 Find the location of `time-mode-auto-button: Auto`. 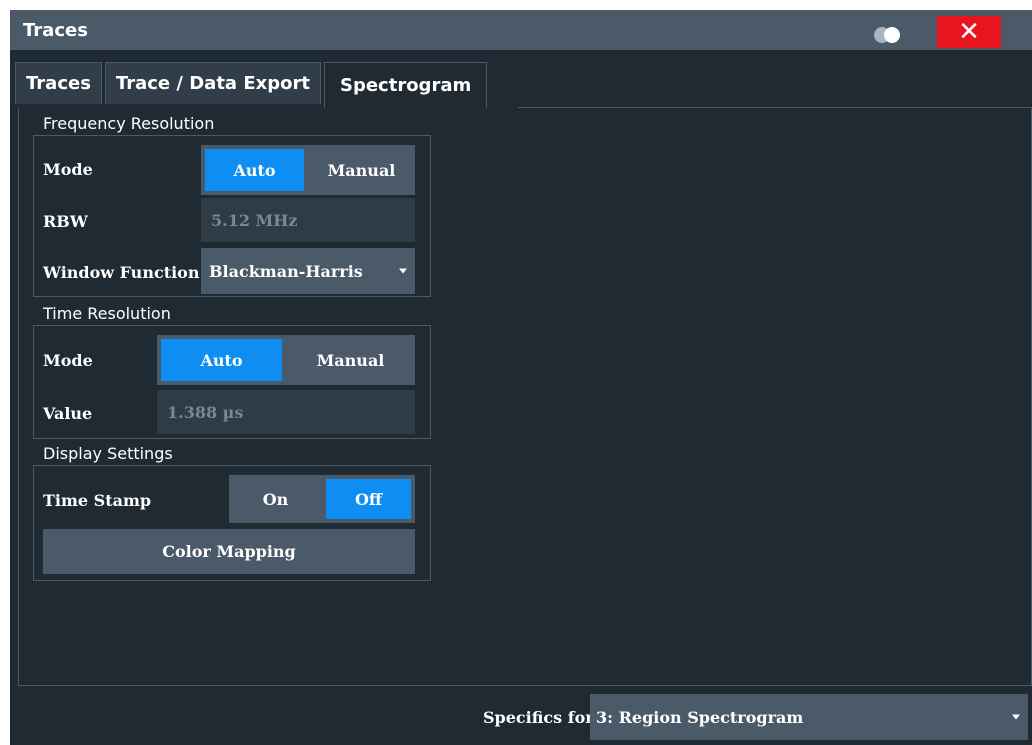

time-mode-auto-button: Auto is located at coordinates (221, 360).